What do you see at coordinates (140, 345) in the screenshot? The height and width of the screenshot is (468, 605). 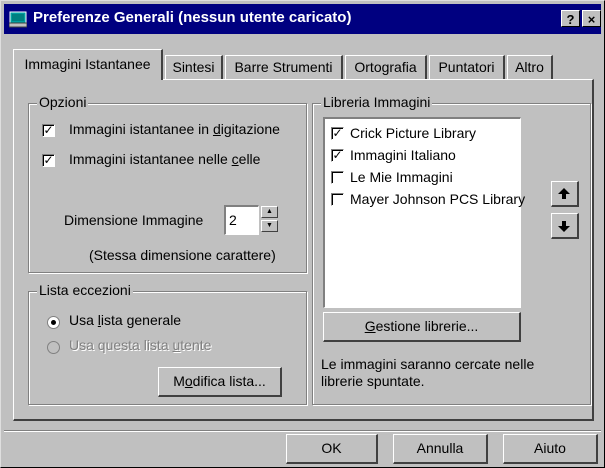 I see `radio-lista-utente-label: Usa questa lista utente` at bounding box center [140, 345].